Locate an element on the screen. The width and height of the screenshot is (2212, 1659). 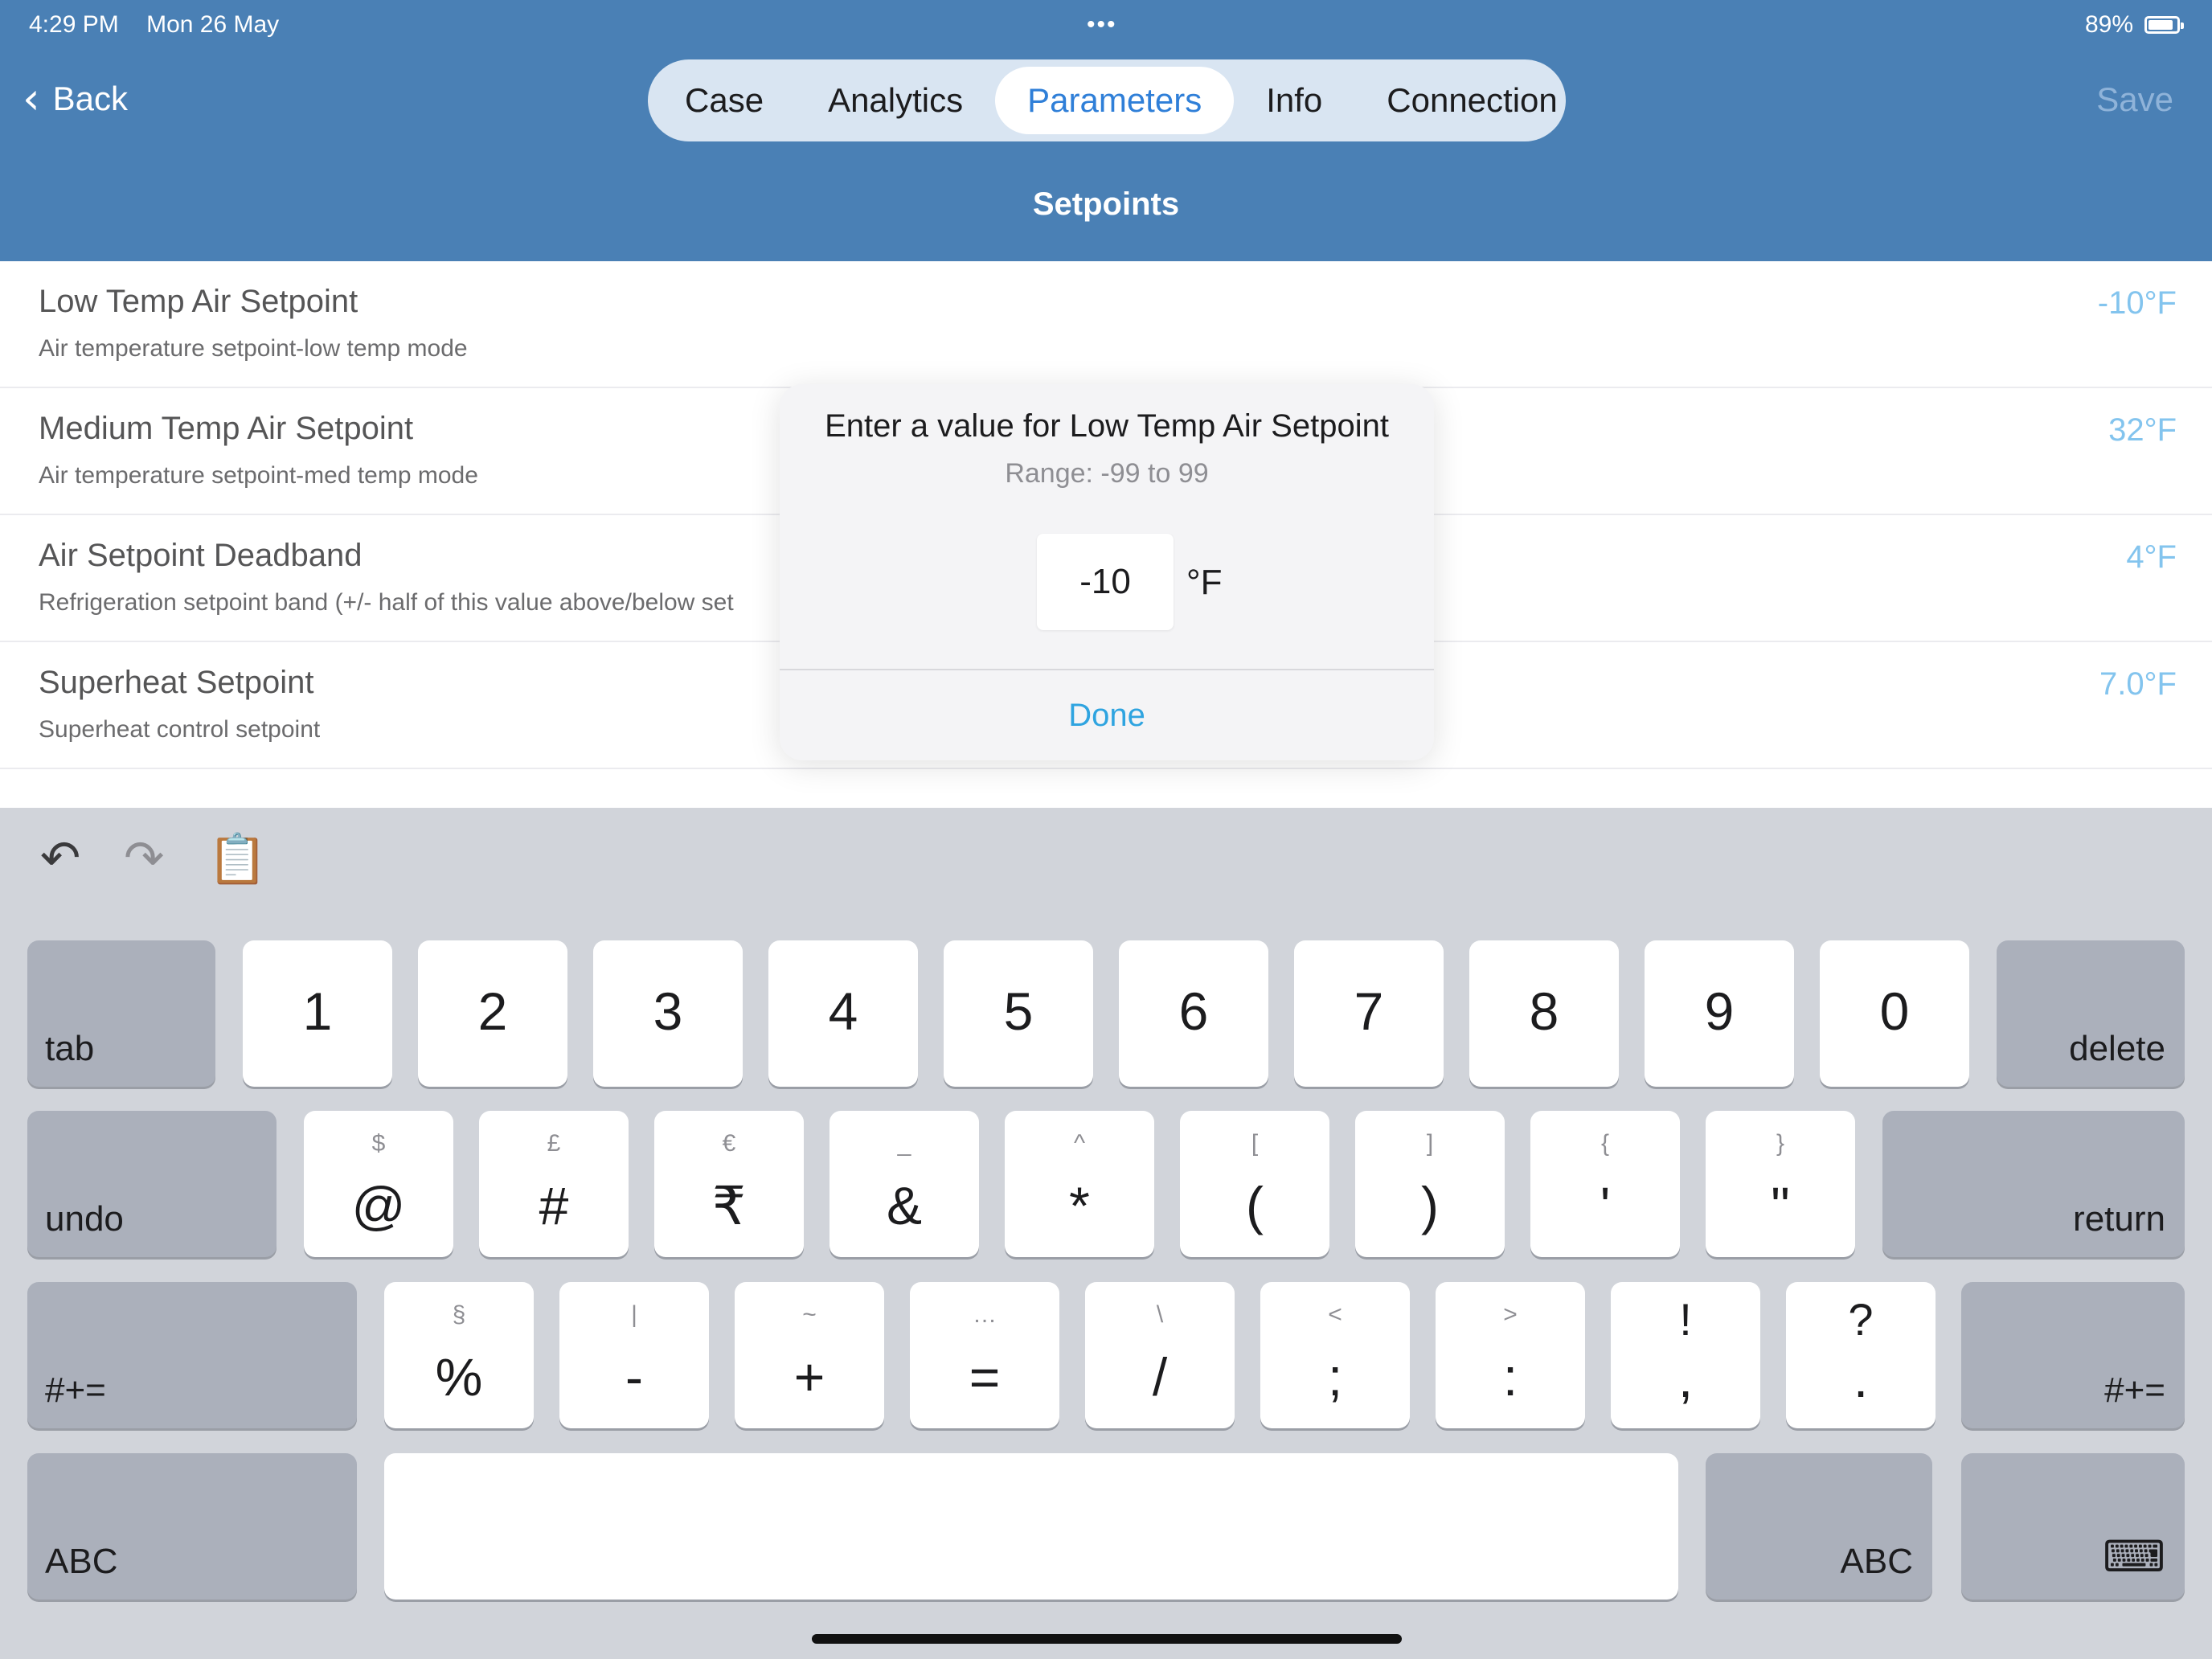
battery-percentage: 89% is located at coordinates (2108, 24).